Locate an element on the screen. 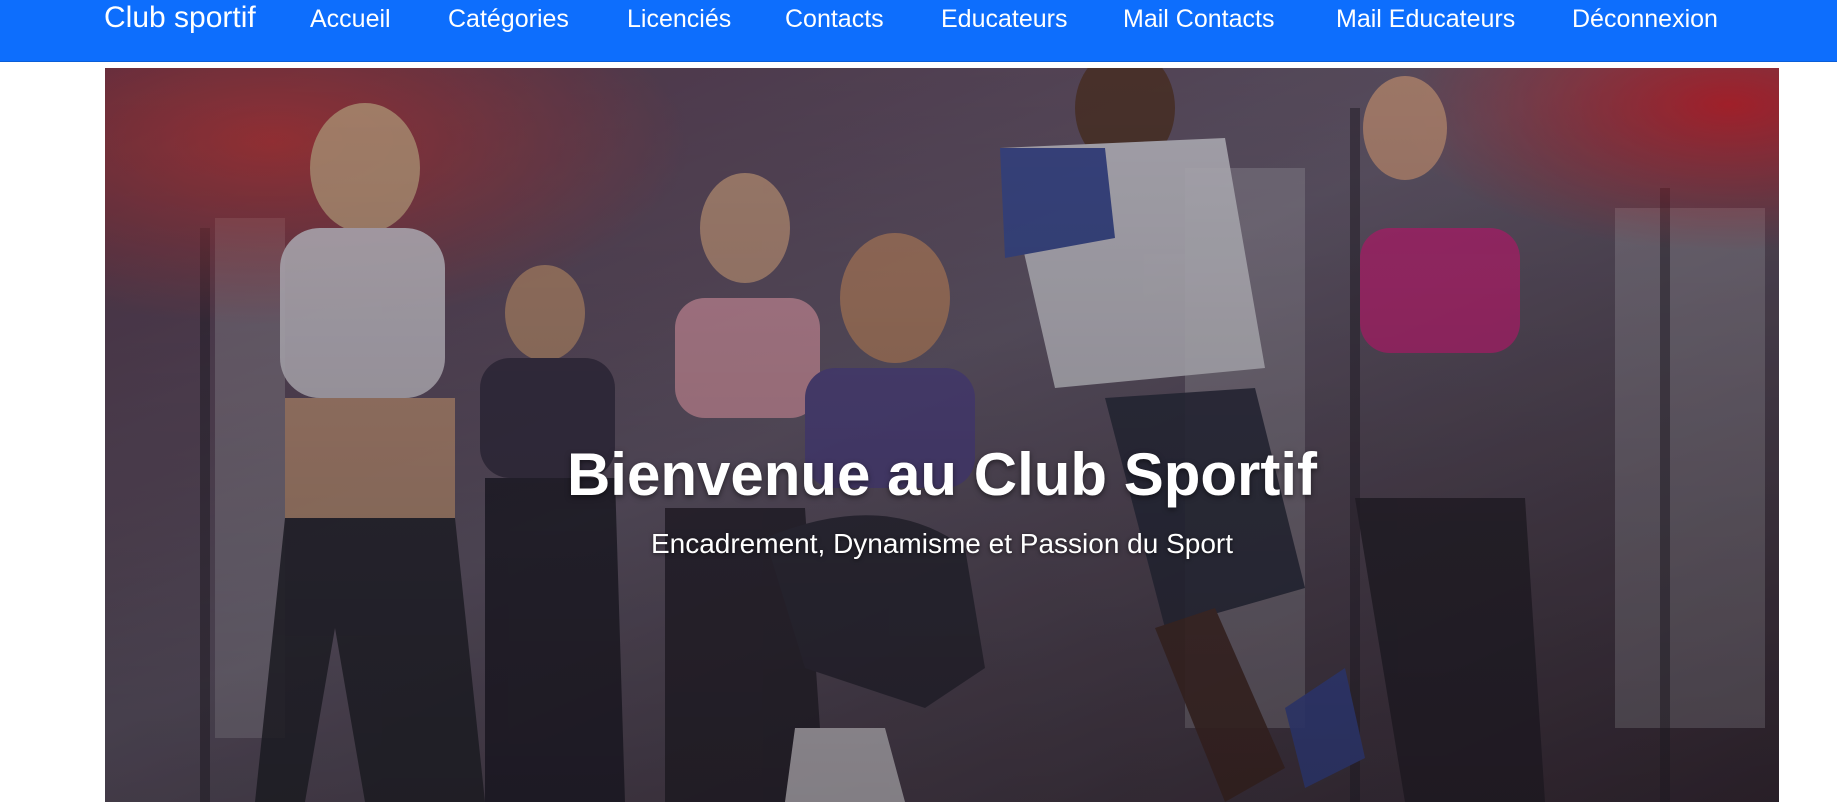 The width and height of the screenshot is (1837, 802). brand-link: Club sportif is located at coordinates (180, 18).